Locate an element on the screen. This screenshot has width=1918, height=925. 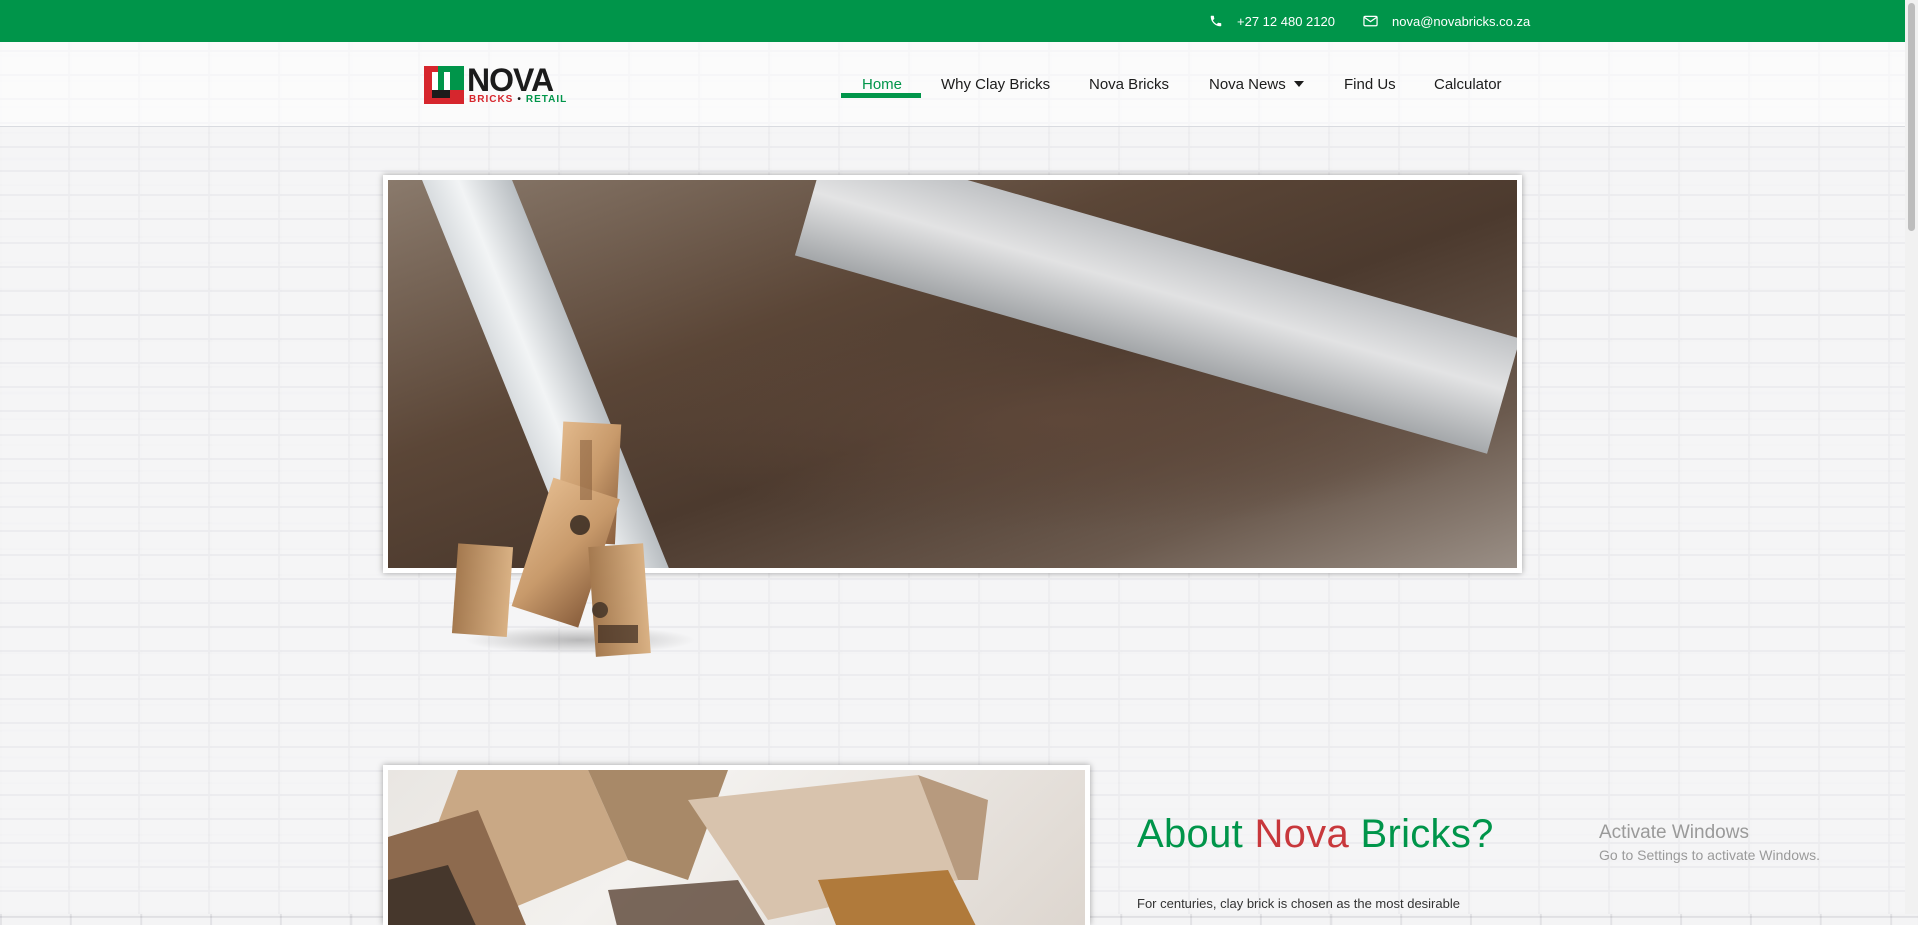
nav-calculator: Calculator is located at coordinates (1468, 84).